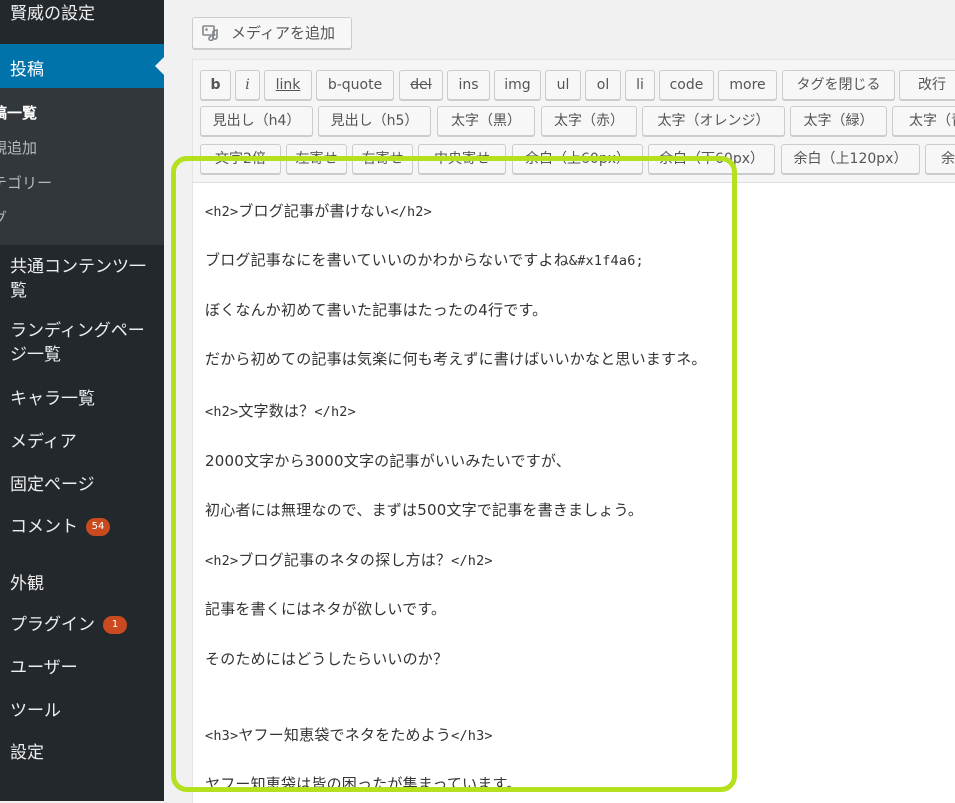  What do you see at coordinates (486, 121) in the screenshot?
I see `qt-bold-black-button: 太字（黒）` at bounding box center [486, 121].